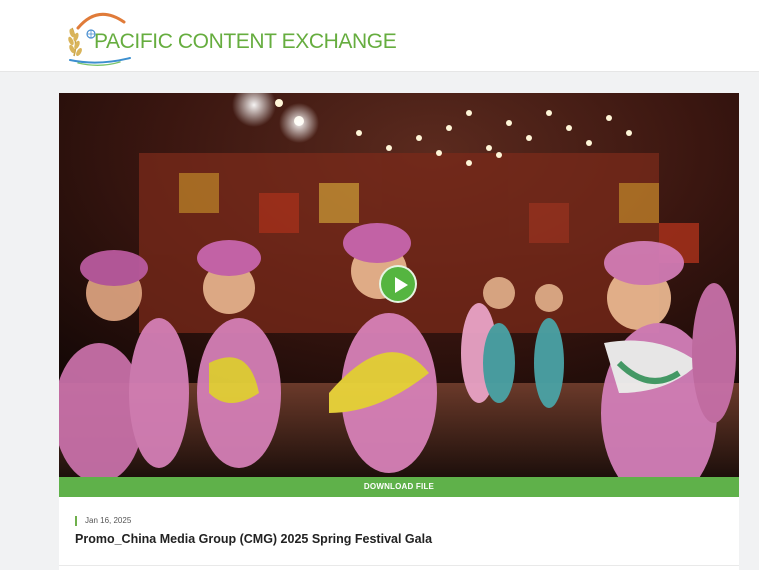 Image resolution: width=759 pixels, height=570 pixels. Describe the element at coordinates (399, 487) in the screenshot. I see `download-file-button: DOWNLOAD FILE` at that location.